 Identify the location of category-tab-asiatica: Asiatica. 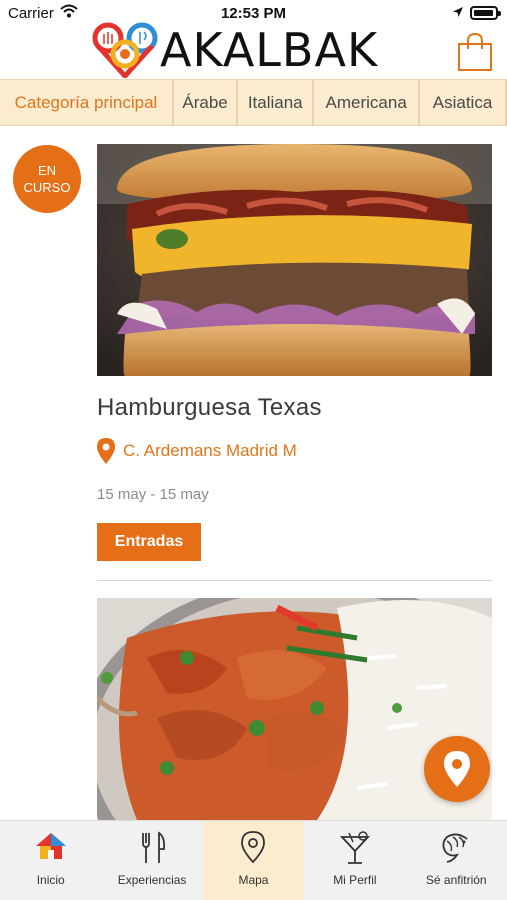
(463, 102).